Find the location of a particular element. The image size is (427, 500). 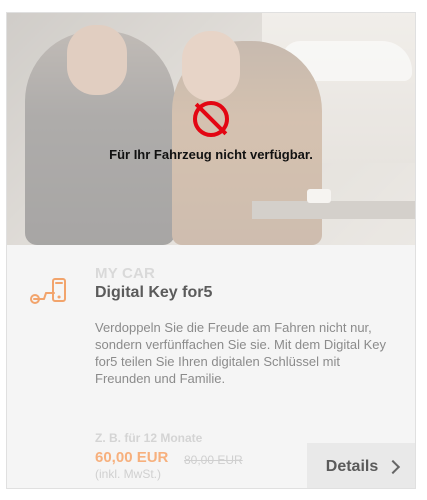

chevron-right-icon is located at coordinates (393, 467).